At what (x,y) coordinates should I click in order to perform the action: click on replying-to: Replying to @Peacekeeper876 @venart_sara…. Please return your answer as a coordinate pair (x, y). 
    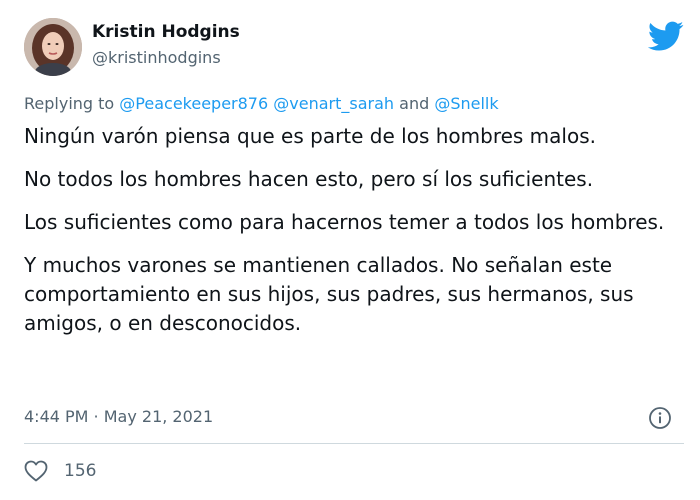
    Looking at the image, I should click on (261, 103).